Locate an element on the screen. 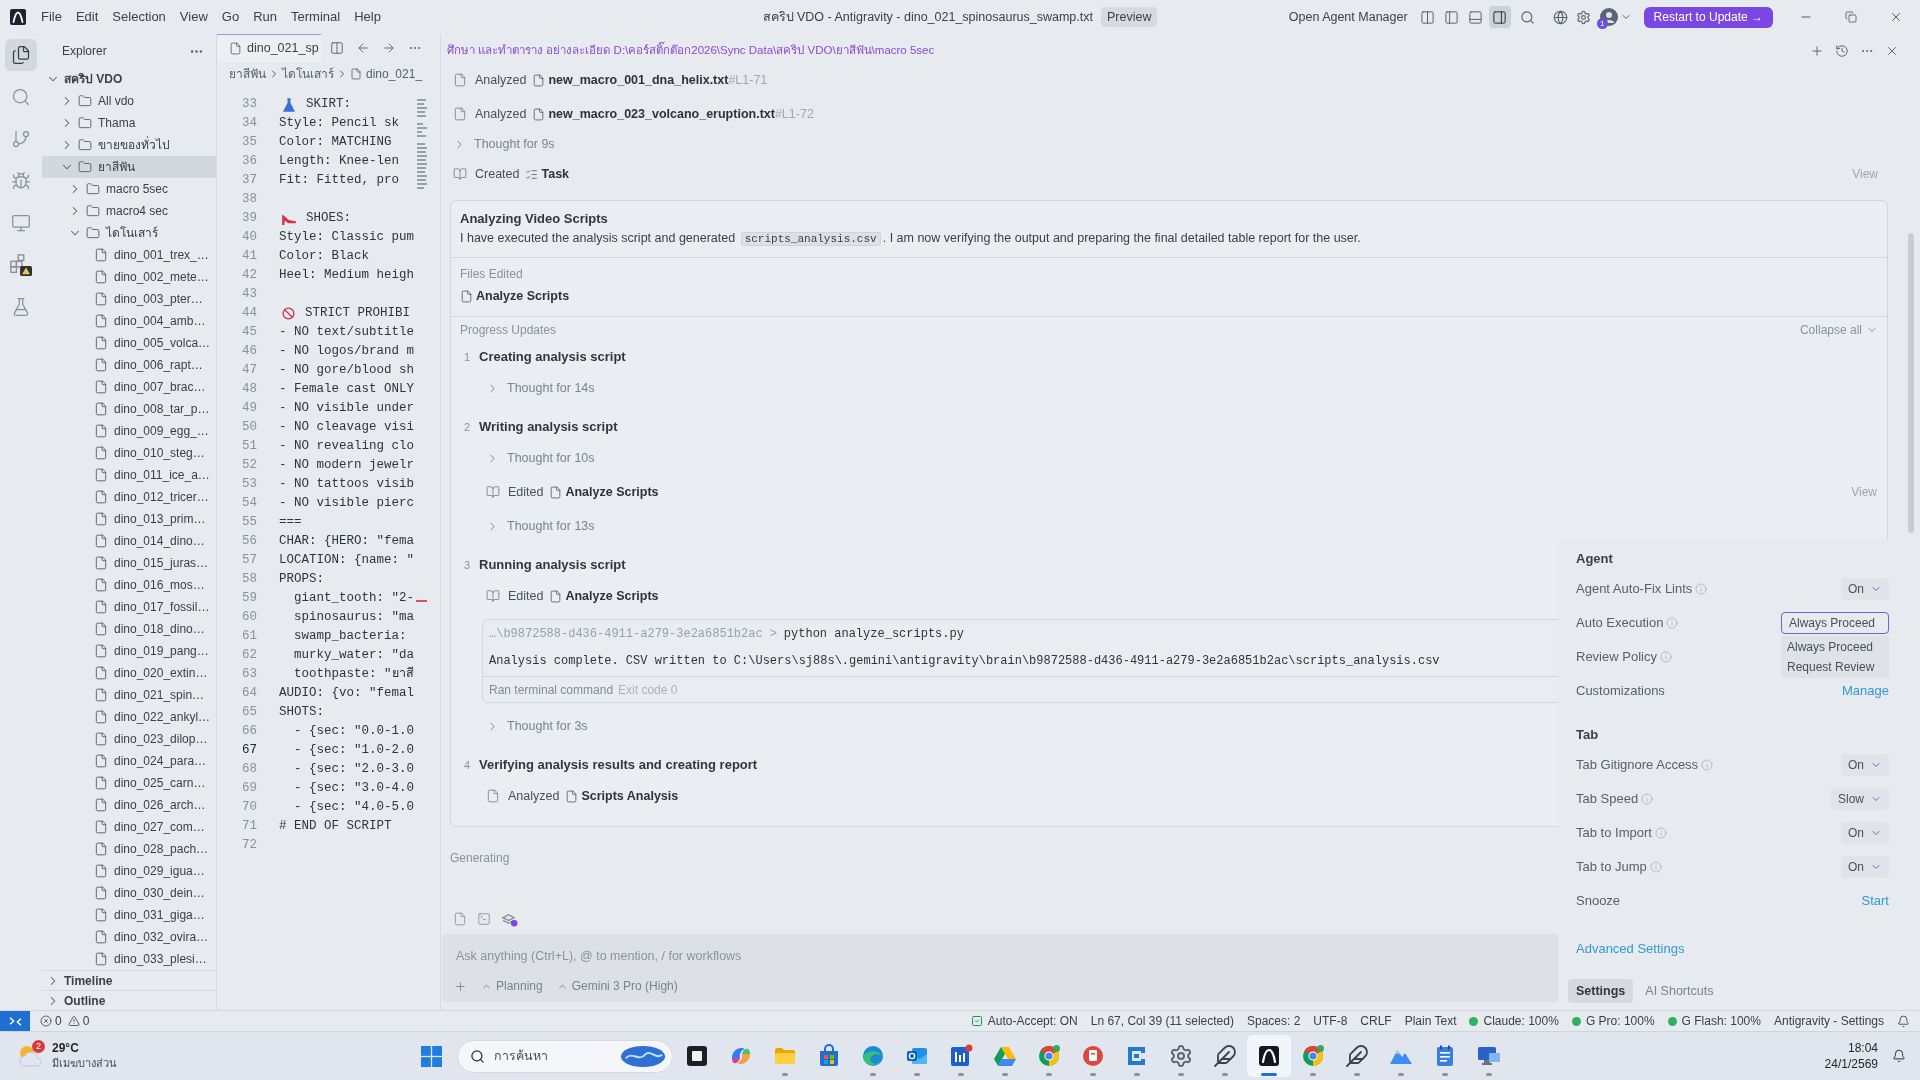  taskbar-search-field: การค้นหา is located at coordinates (564, 1056).